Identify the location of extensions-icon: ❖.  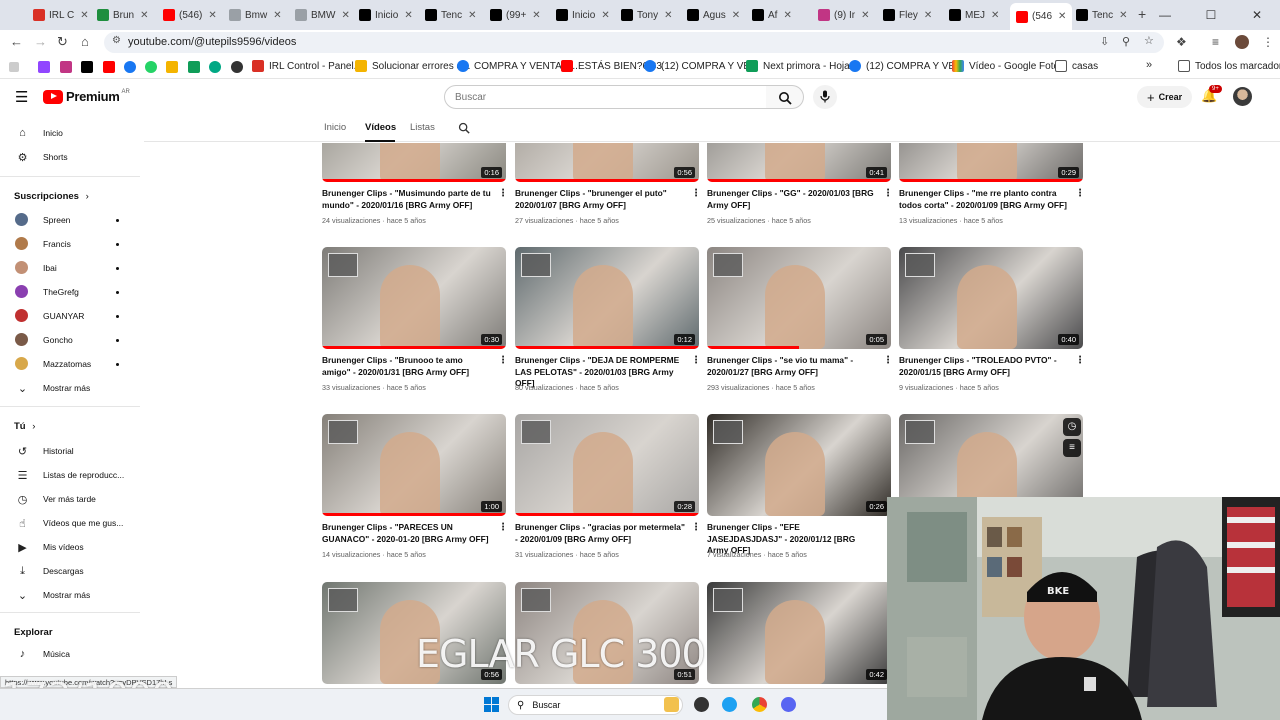
(1181, 42).